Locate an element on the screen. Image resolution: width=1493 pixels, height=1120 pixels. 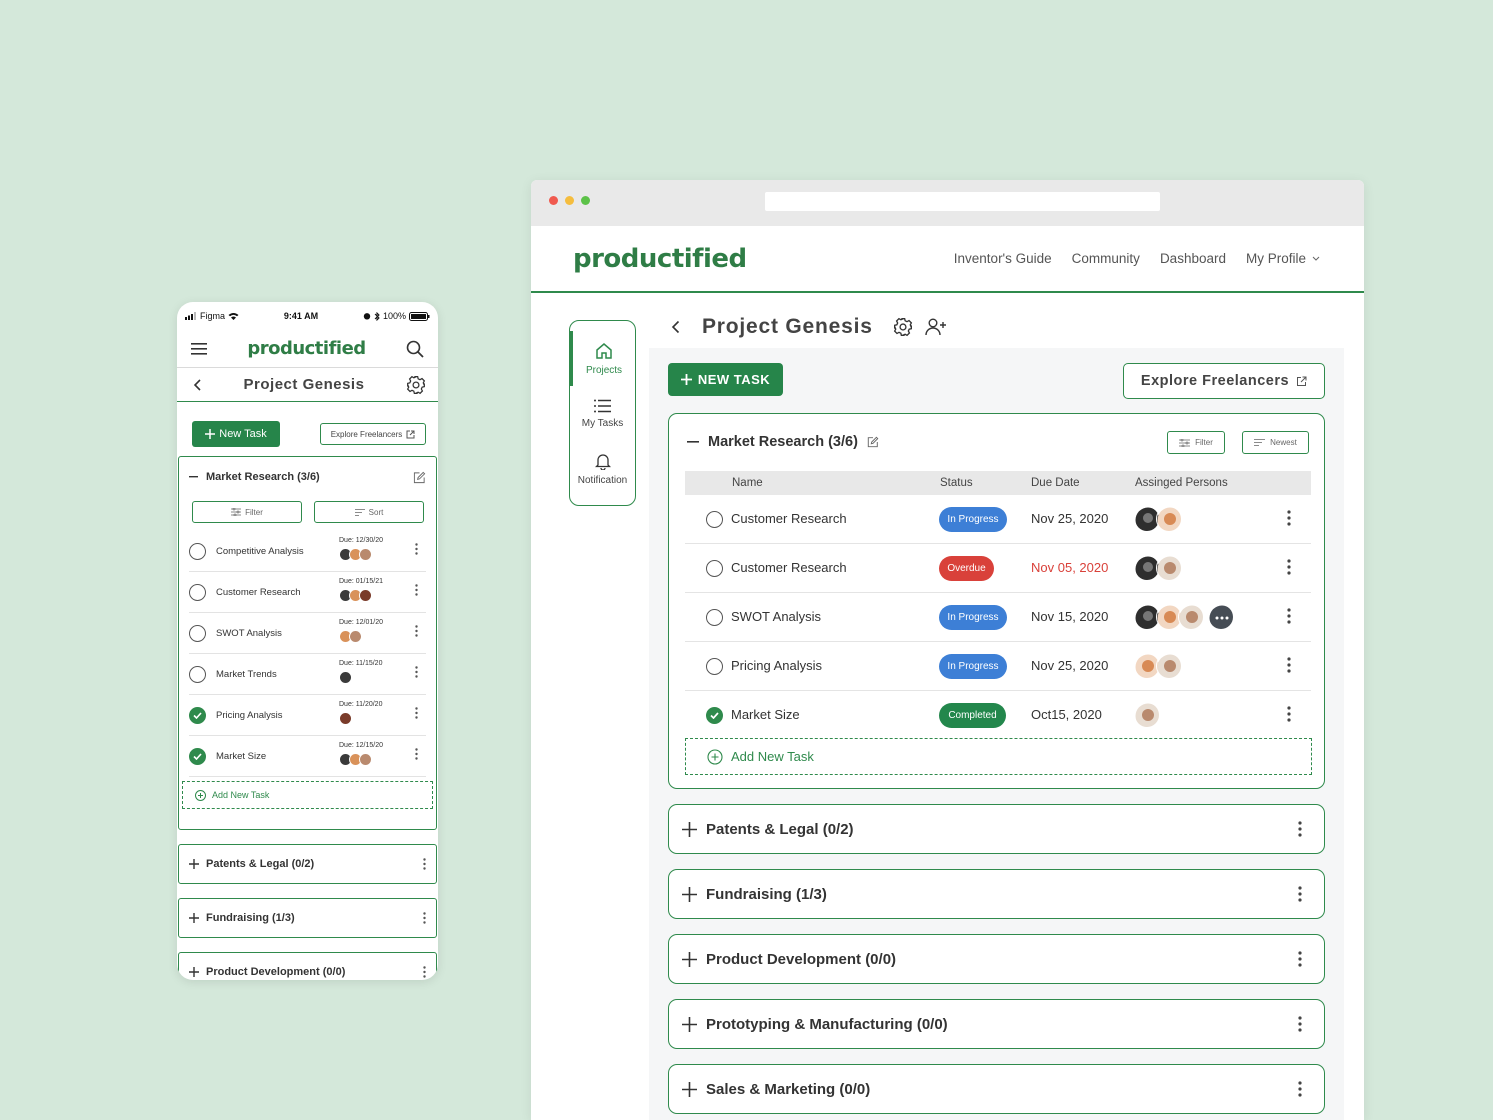
task-row: Competitive Analysis Due: 12/30/20 is located at coordinates (307, 551).